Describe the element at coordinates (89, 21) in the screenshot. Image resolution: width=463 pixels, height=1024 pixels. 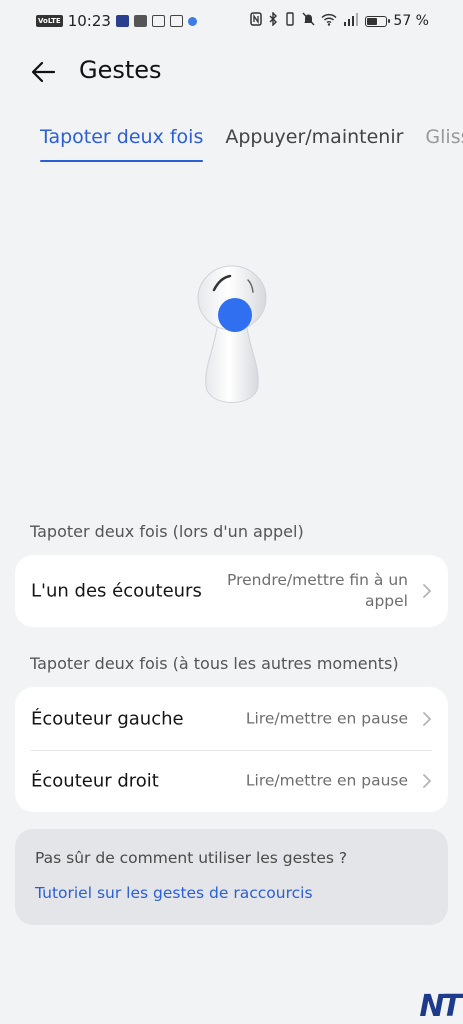
I see `clock: 10:23` at that location.